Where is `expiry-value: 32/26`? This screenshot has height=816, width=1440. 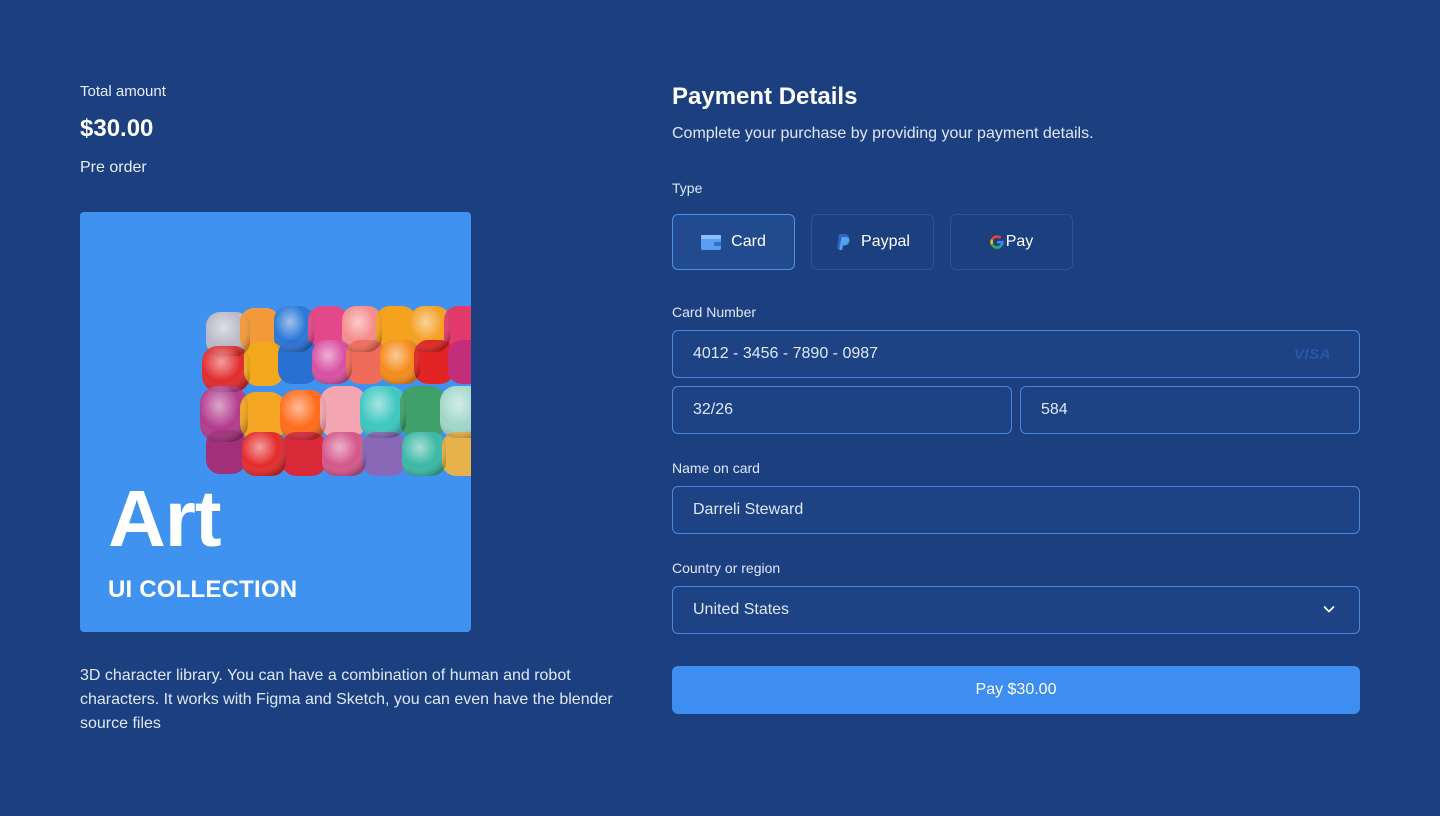 expiry-value: 32/26 is located at coordinates (713, 409).